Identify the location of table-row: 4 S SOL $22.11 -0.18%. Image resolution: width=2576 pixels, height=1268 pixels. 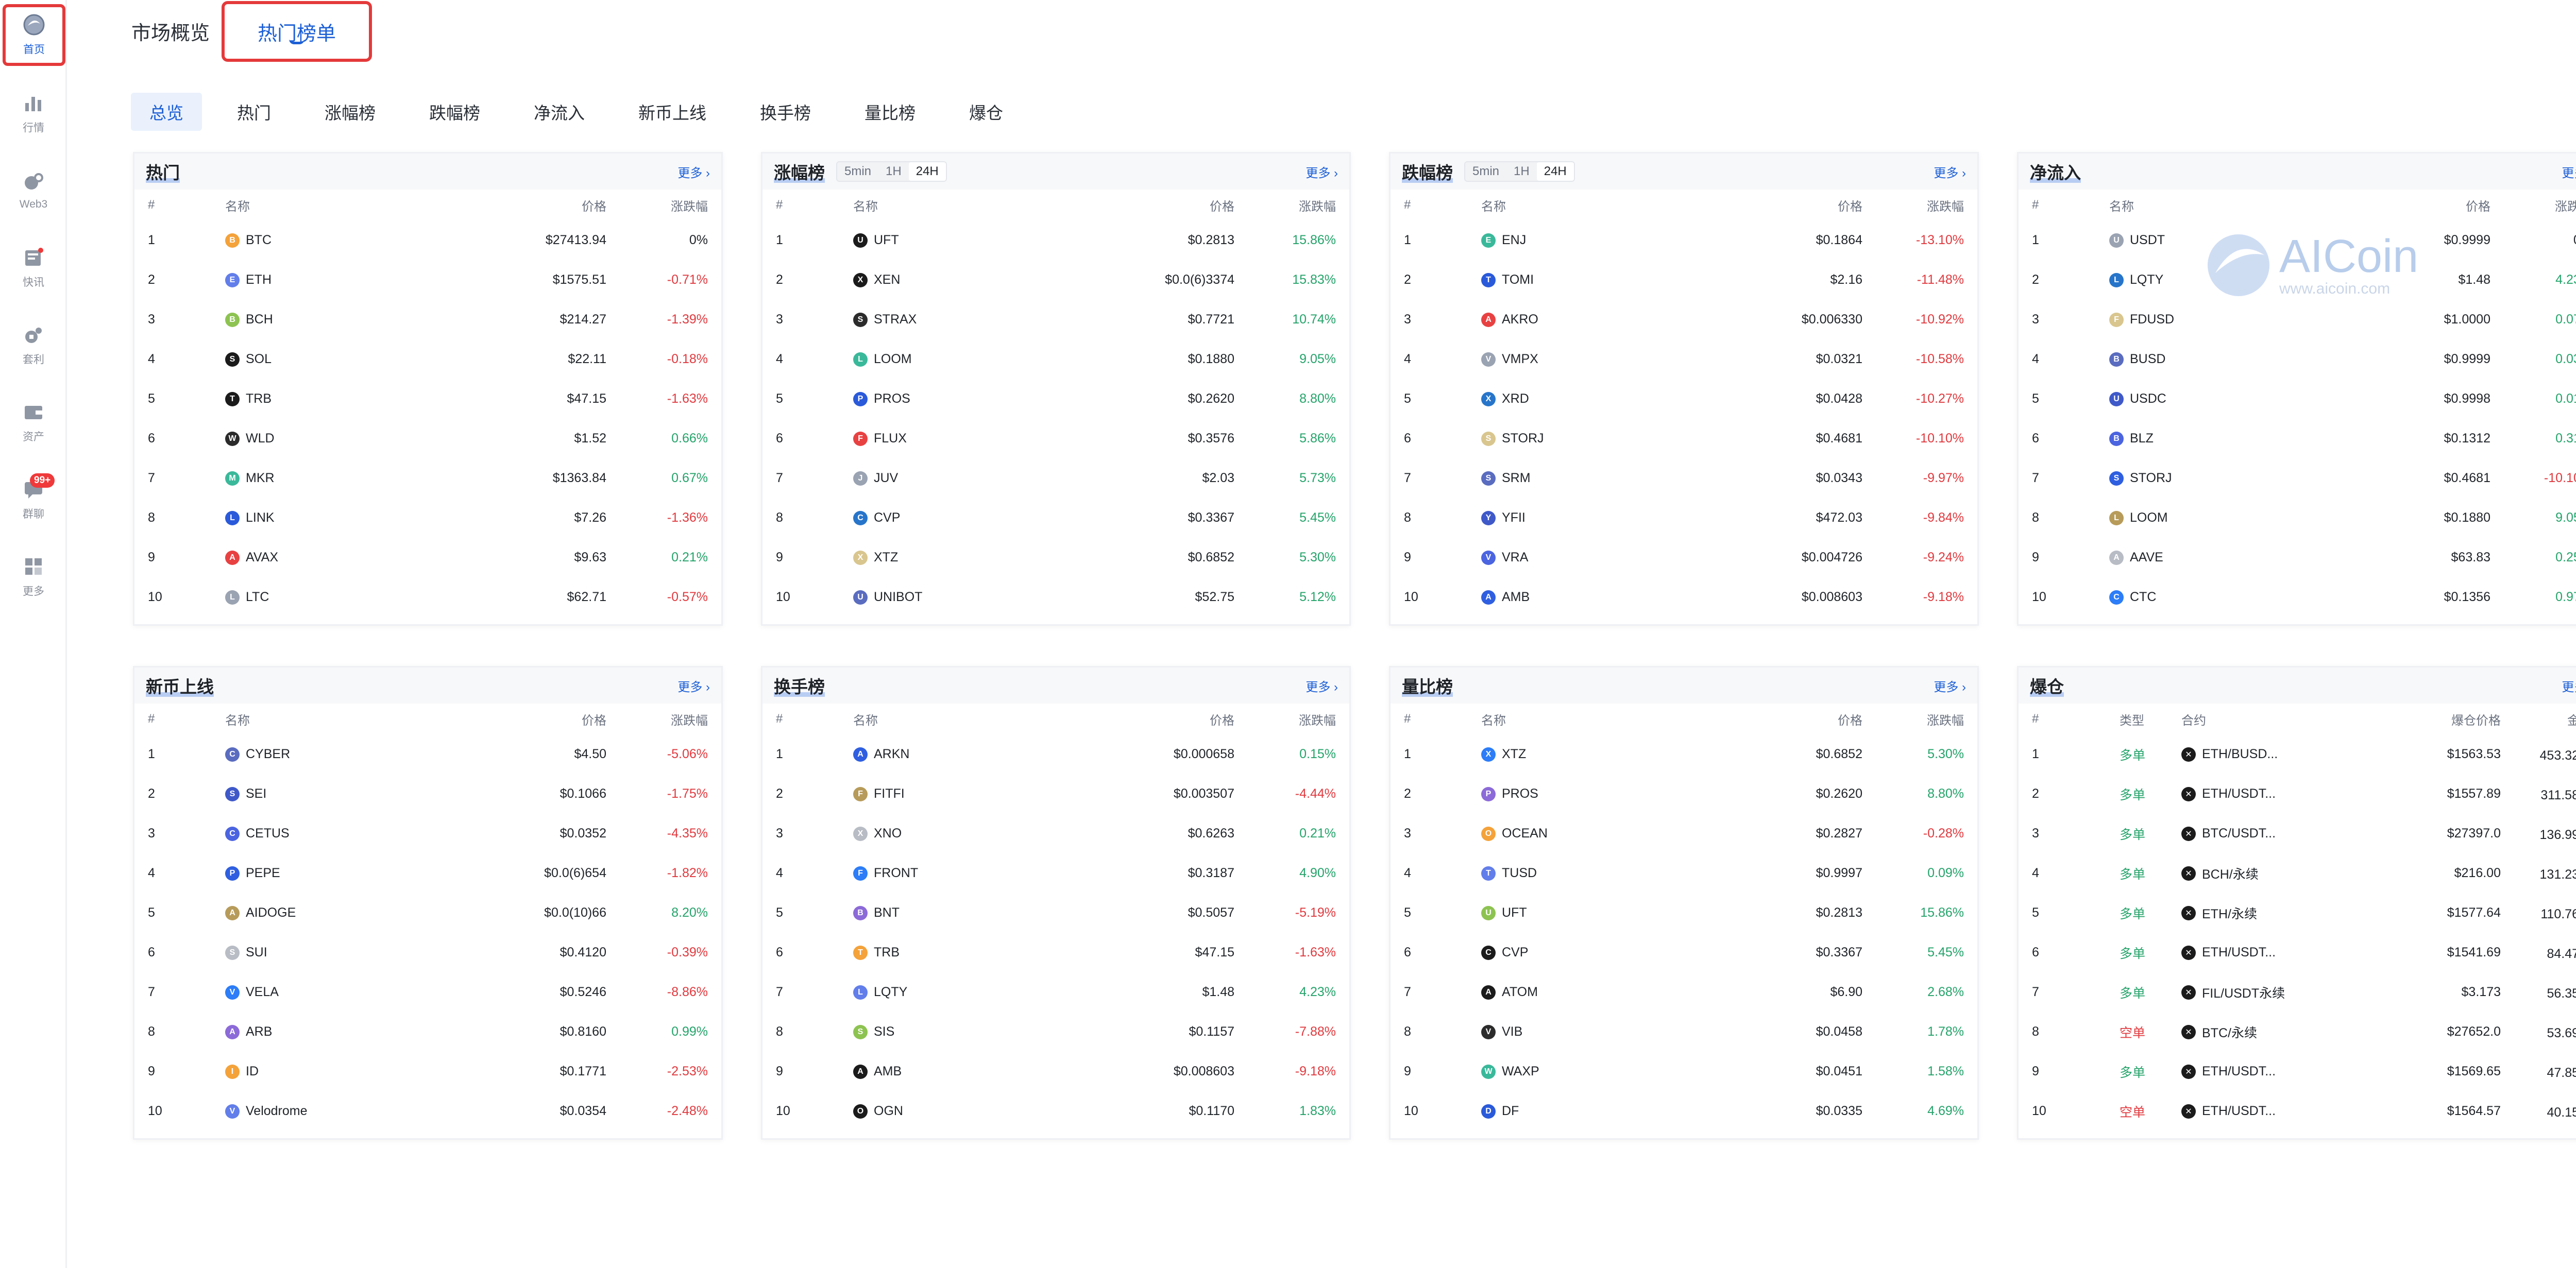
(427, 359).